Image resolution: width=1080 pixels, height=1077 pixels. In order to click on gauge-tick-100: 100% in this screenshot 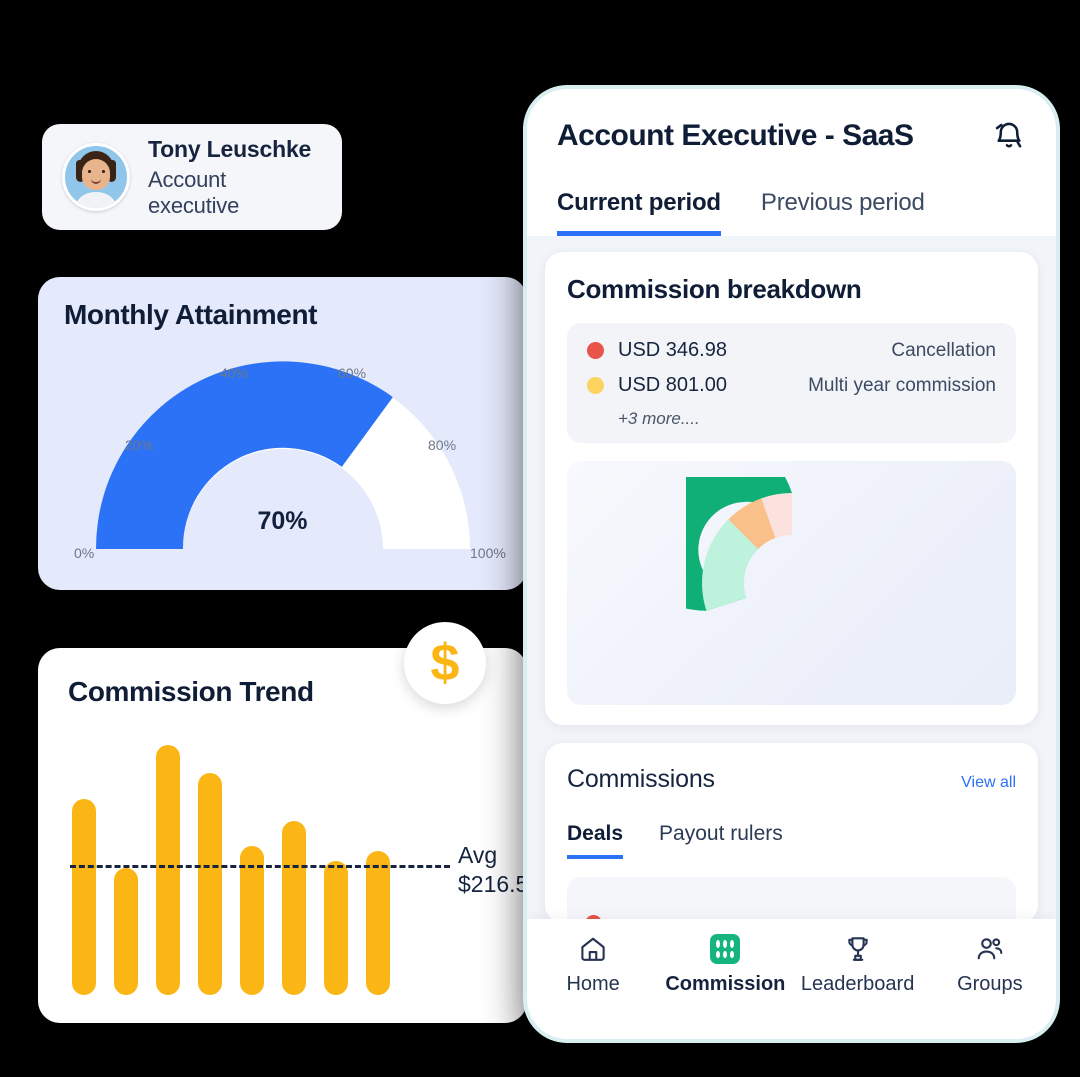, I will do `click(488, 553)`.